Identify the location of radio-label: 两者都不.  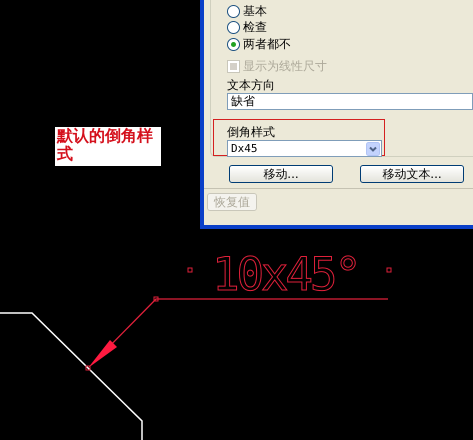
(267, 44).